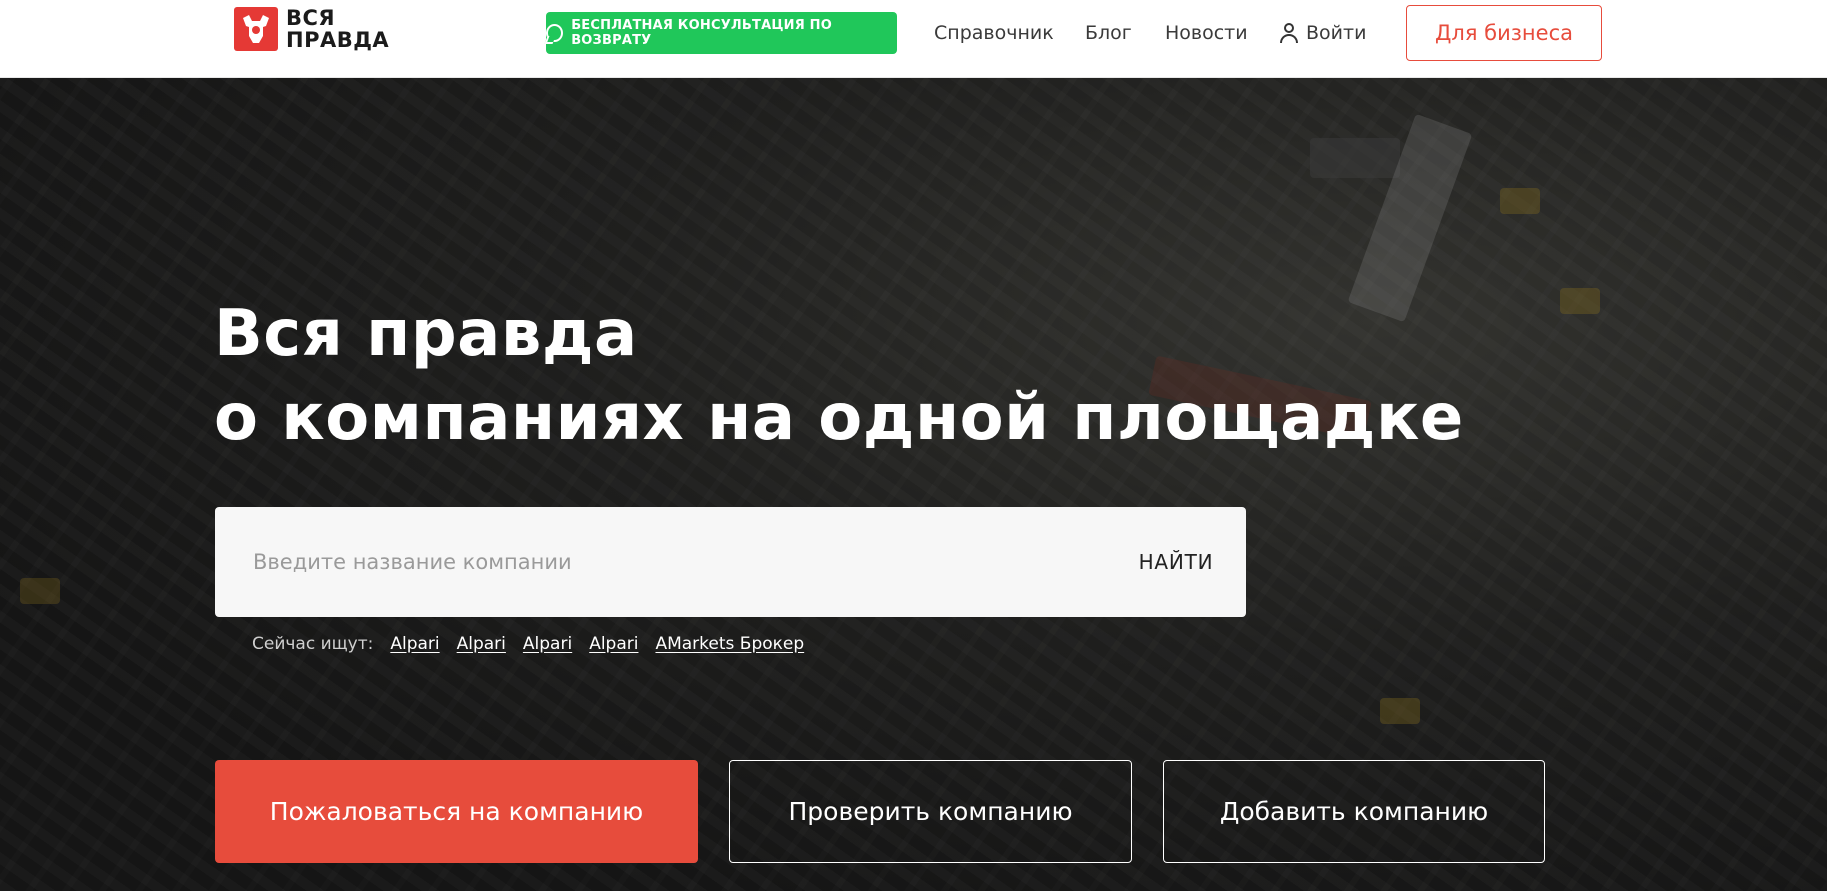  I want to click on nav-blog: Блог, so click(1108, 33).